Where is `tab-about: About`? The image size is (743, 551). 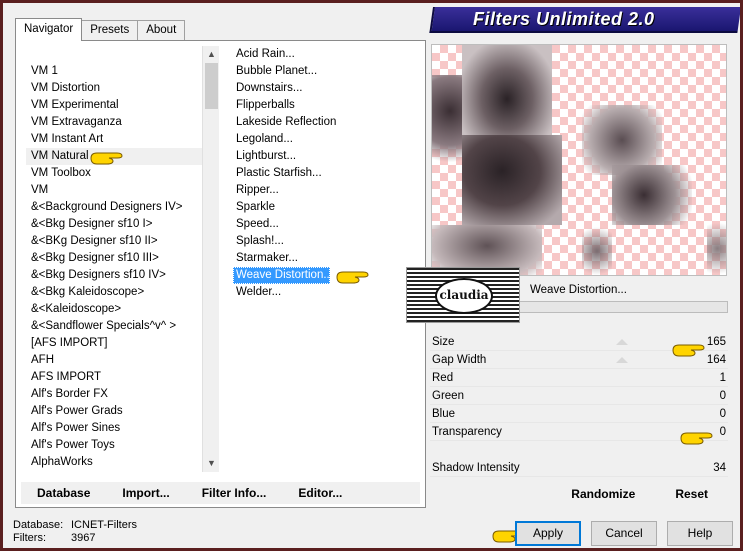
tab-about: About is located at coordinates (161, 30).